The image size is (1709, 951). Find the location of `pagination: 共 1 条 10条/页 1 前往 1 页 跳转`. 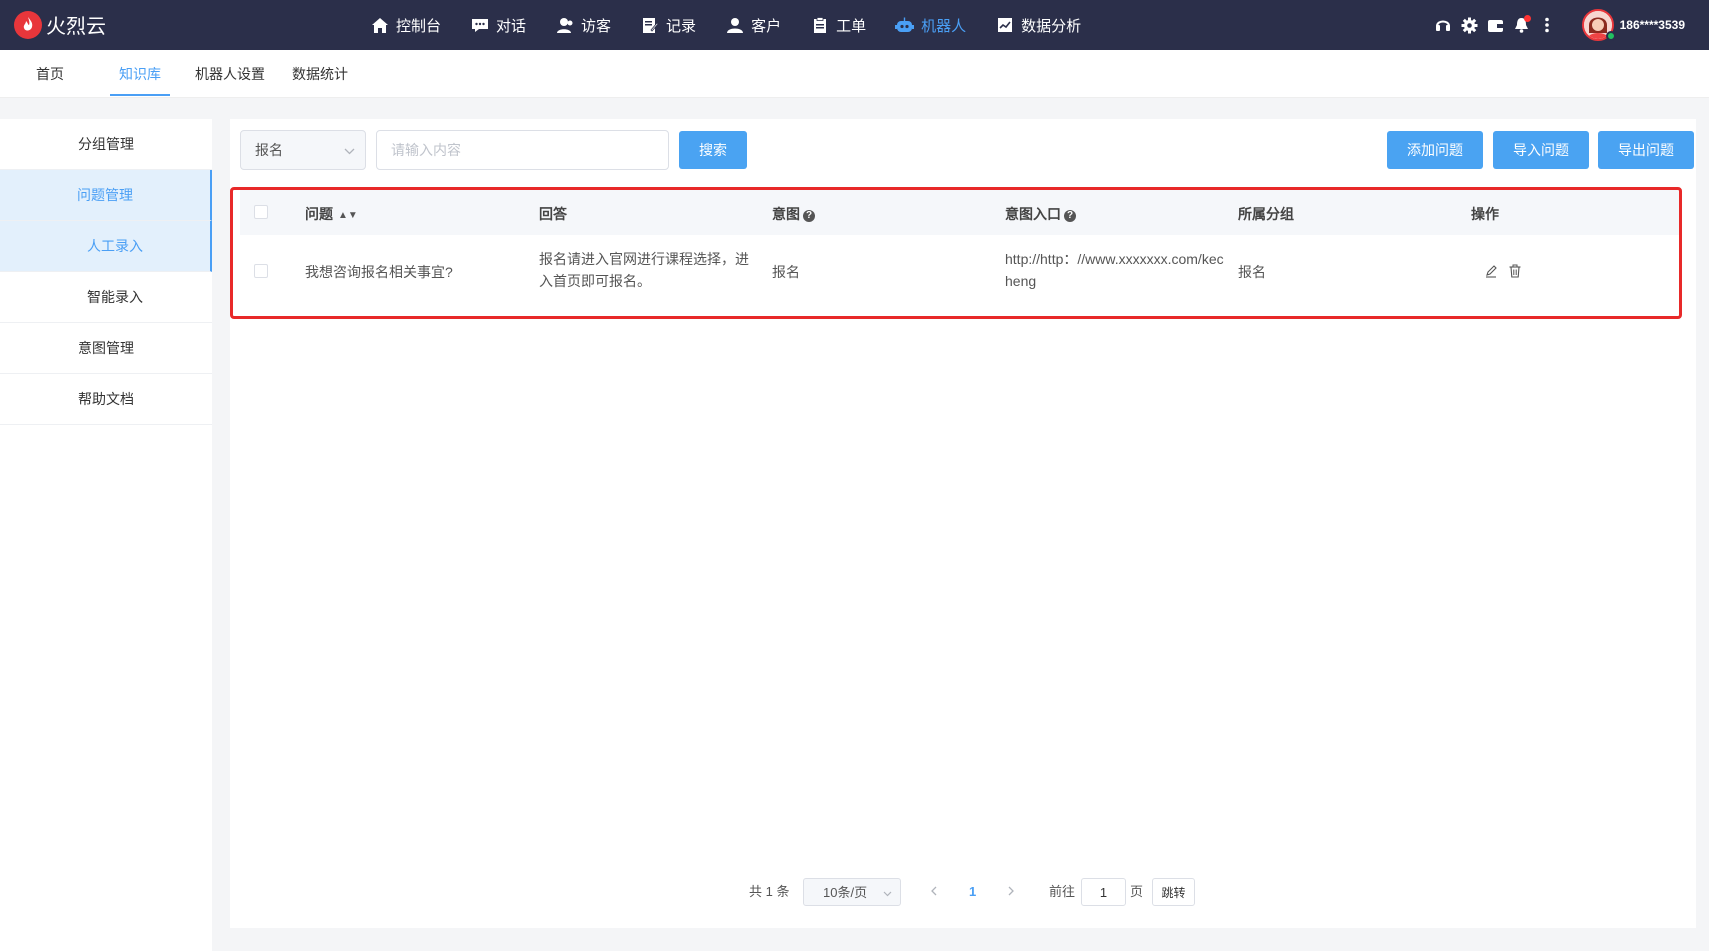

pagination: 共 1 条 10条/页 1 前往 1 页 跳转 is located at coordinates (963, 893).